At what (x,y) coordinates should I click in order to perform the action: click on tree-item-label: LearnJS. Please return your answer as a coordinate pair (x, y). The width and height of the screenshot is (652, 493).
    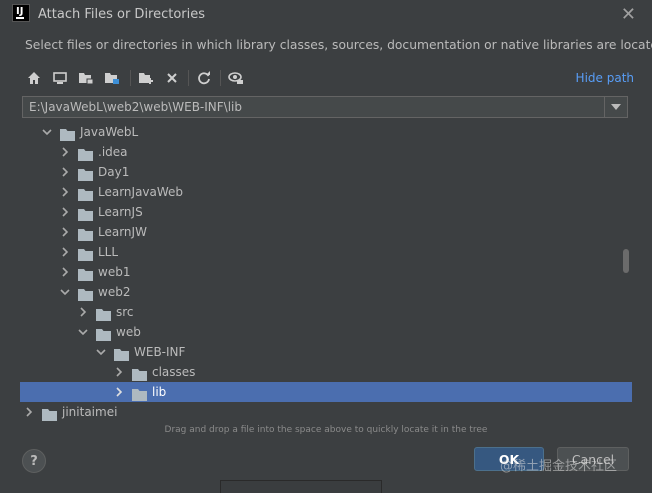
    Looking at the image, I should click on (120, 212).